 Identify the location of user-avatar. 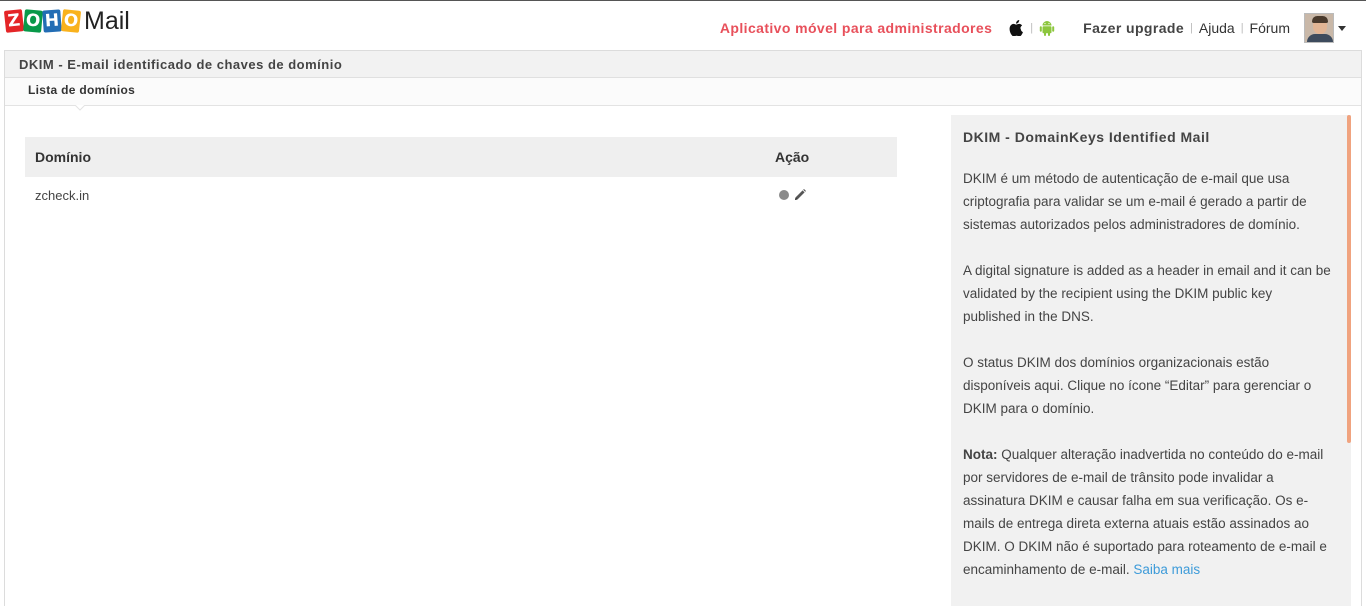
(1319, 28).